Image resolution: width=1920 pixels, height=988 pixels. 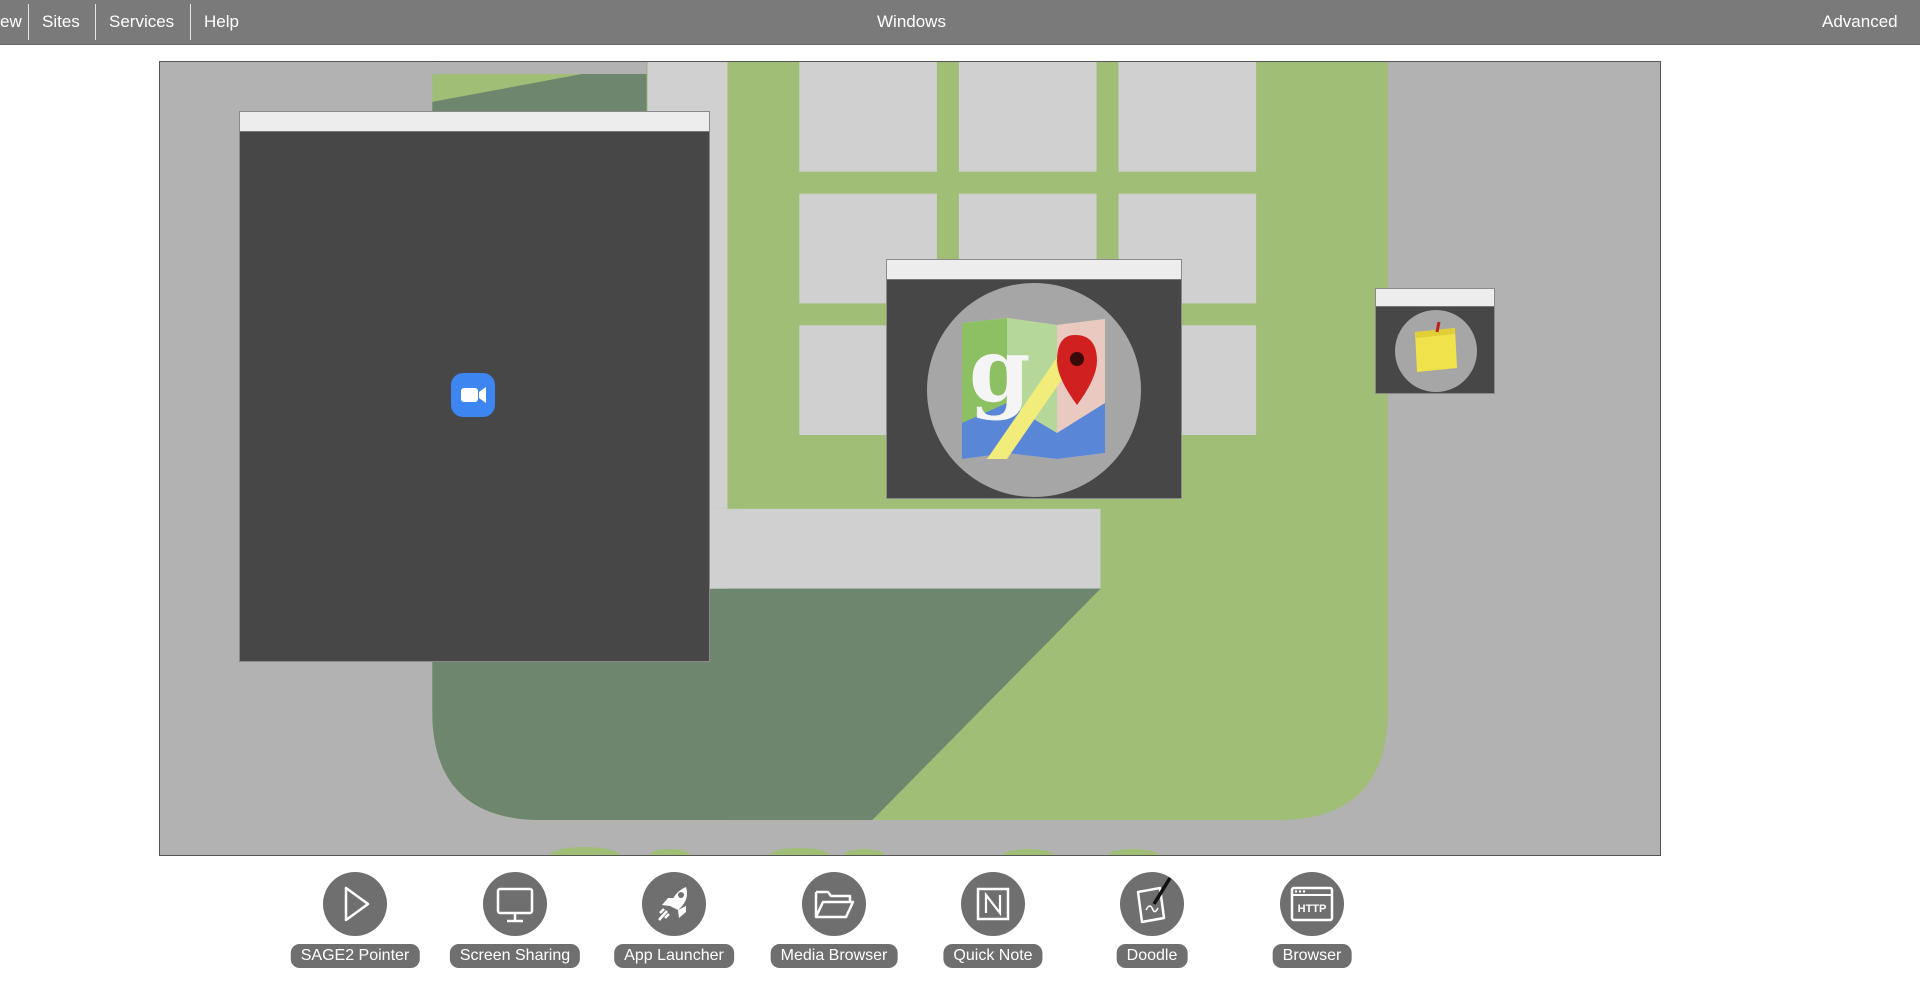 What do you see at coordinates (834, 926) in the screenshot?
I see `media-browser-button: Media Browser` at bounding box center [834, 926].